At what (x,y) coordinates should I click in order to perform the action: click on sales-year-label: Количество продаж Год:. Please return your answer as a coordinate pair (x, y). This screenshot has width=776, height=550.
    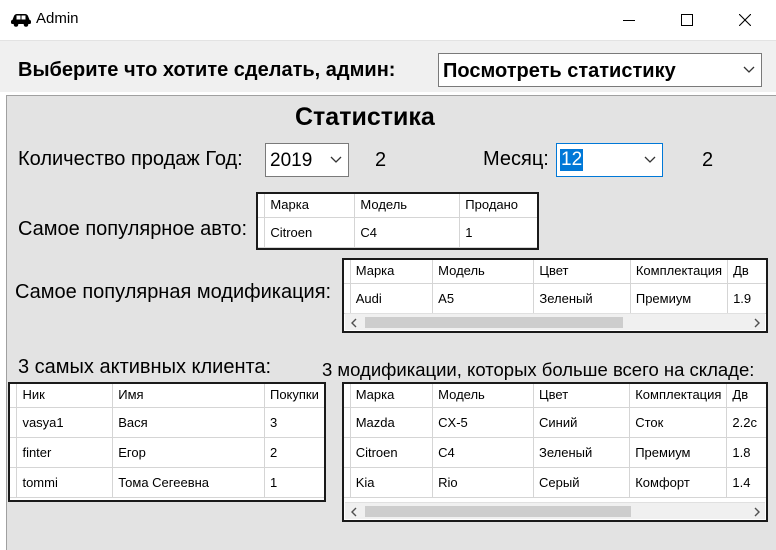
    Looking at the image, I should click on (130, 159).